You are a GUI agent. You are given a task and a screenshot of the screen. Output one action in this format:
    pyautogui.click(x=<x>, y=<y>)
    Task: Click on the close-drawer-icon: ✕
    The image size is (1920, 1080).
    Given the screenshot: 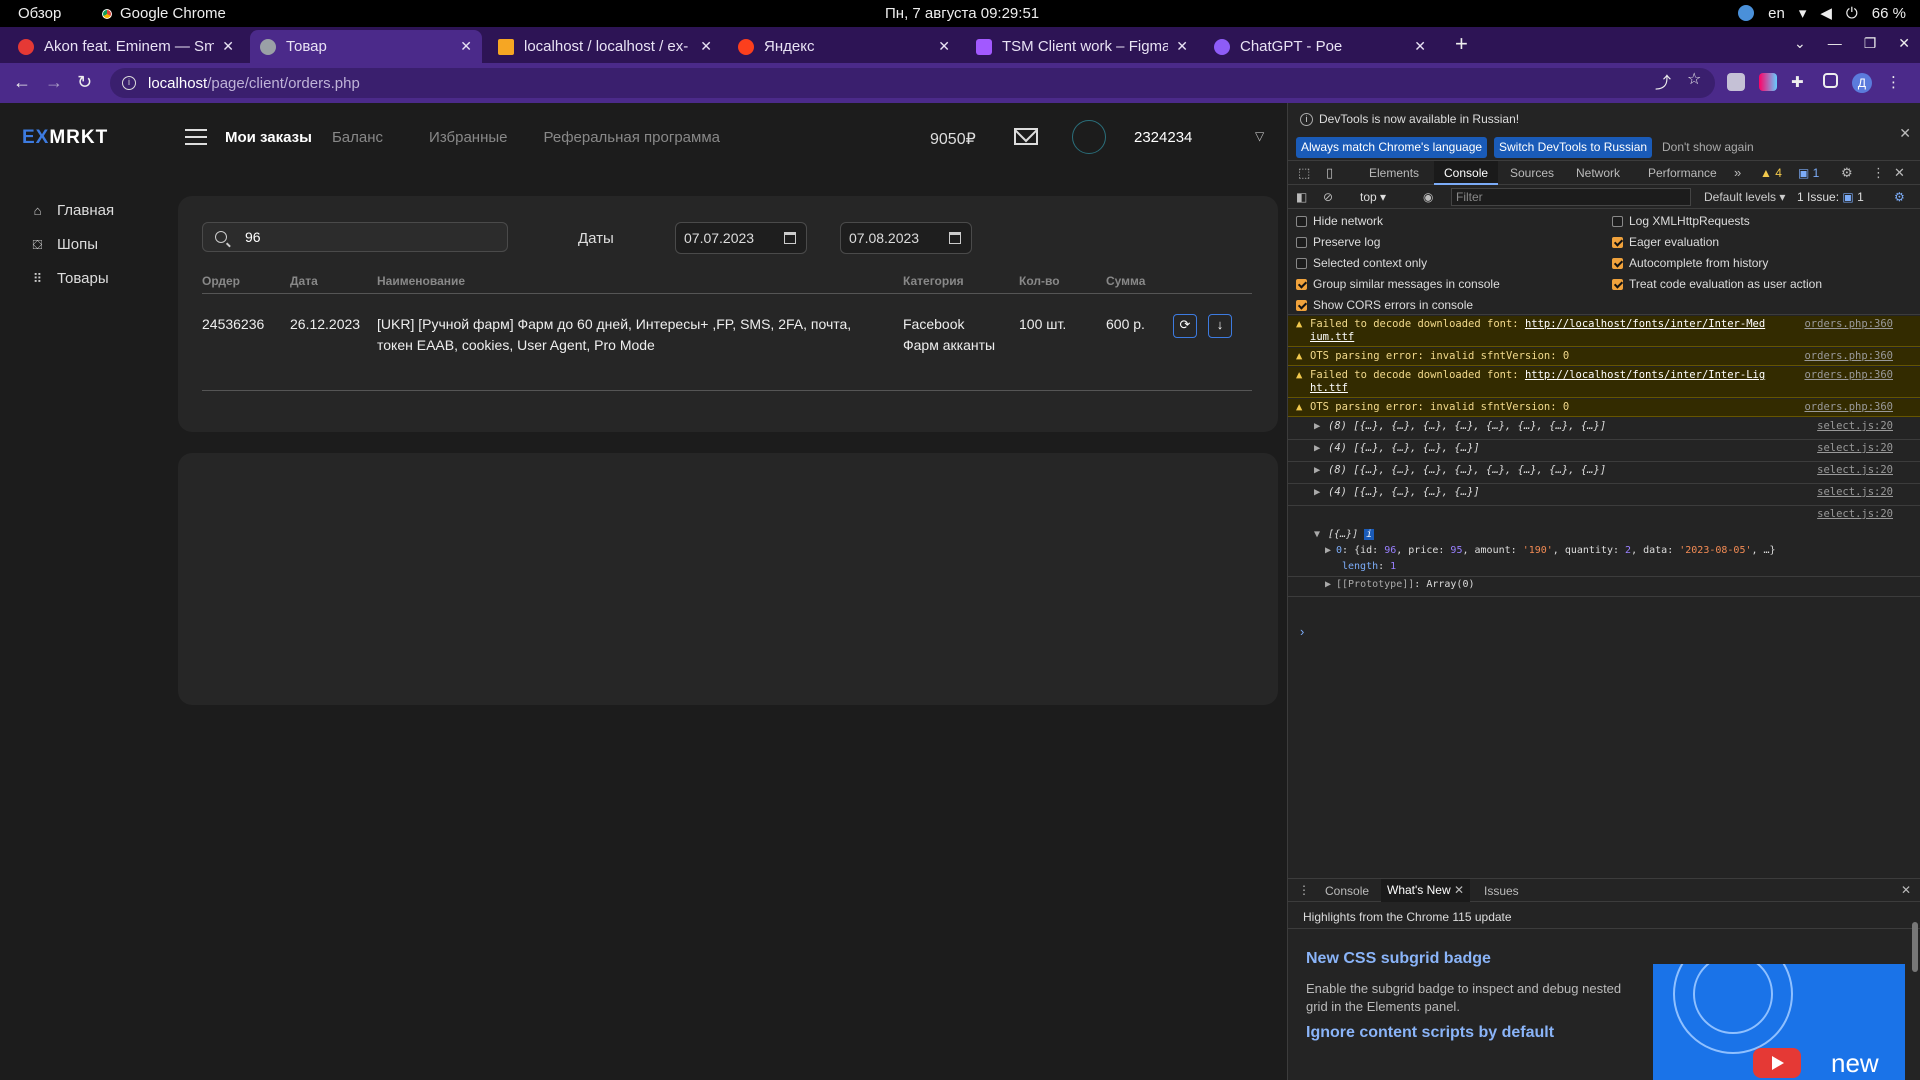 What is the action you would take?
    pyautogui.click(x=1906, y=890)
    